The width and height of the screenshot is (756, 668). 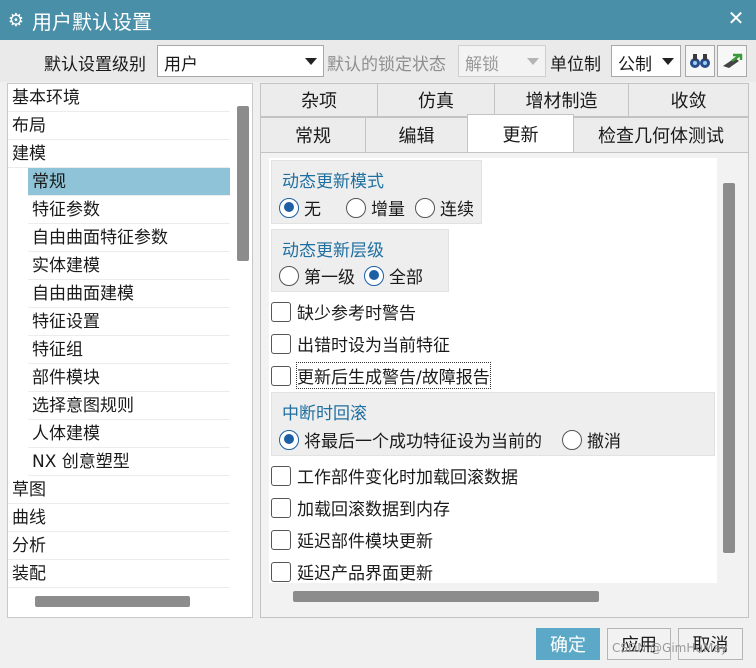 What do you see at coordinates (568, 644) in the screenshot?
I see `ok-button: 确定` at bounding box center [568, 644].